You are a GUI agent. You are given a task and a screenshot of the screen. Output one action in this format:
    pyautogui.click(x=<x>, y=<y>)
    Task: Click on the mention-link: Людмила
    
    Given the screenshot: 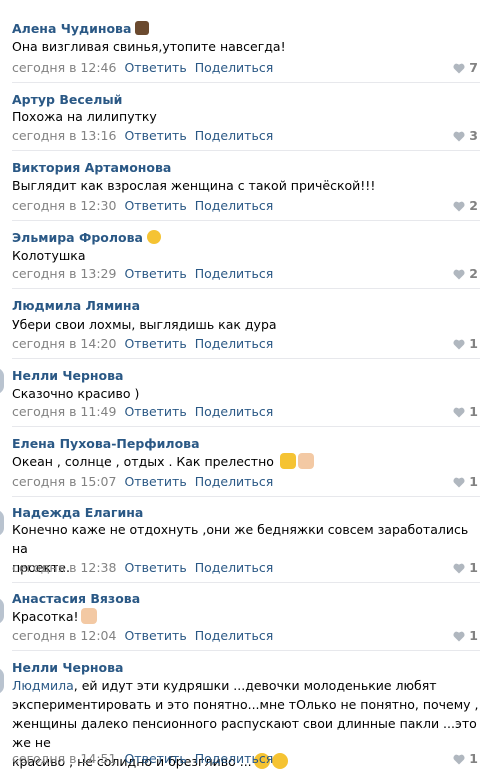 What is the action you would take?
    pyautogui.click(x=43, y=685)
    